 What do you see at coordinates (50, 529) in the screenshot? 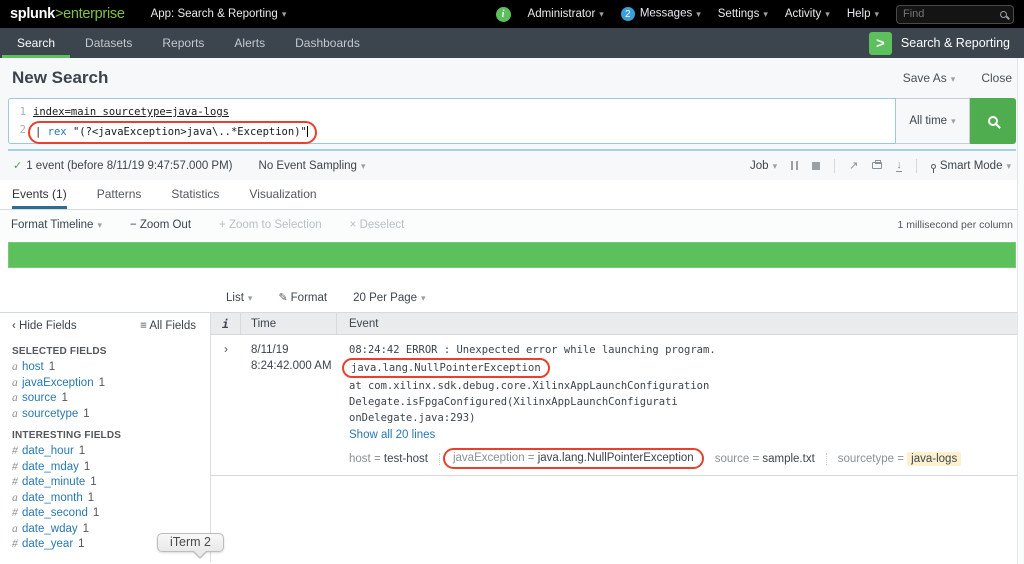
I see `field-link: date_wday` at bounding box center [50, 529].